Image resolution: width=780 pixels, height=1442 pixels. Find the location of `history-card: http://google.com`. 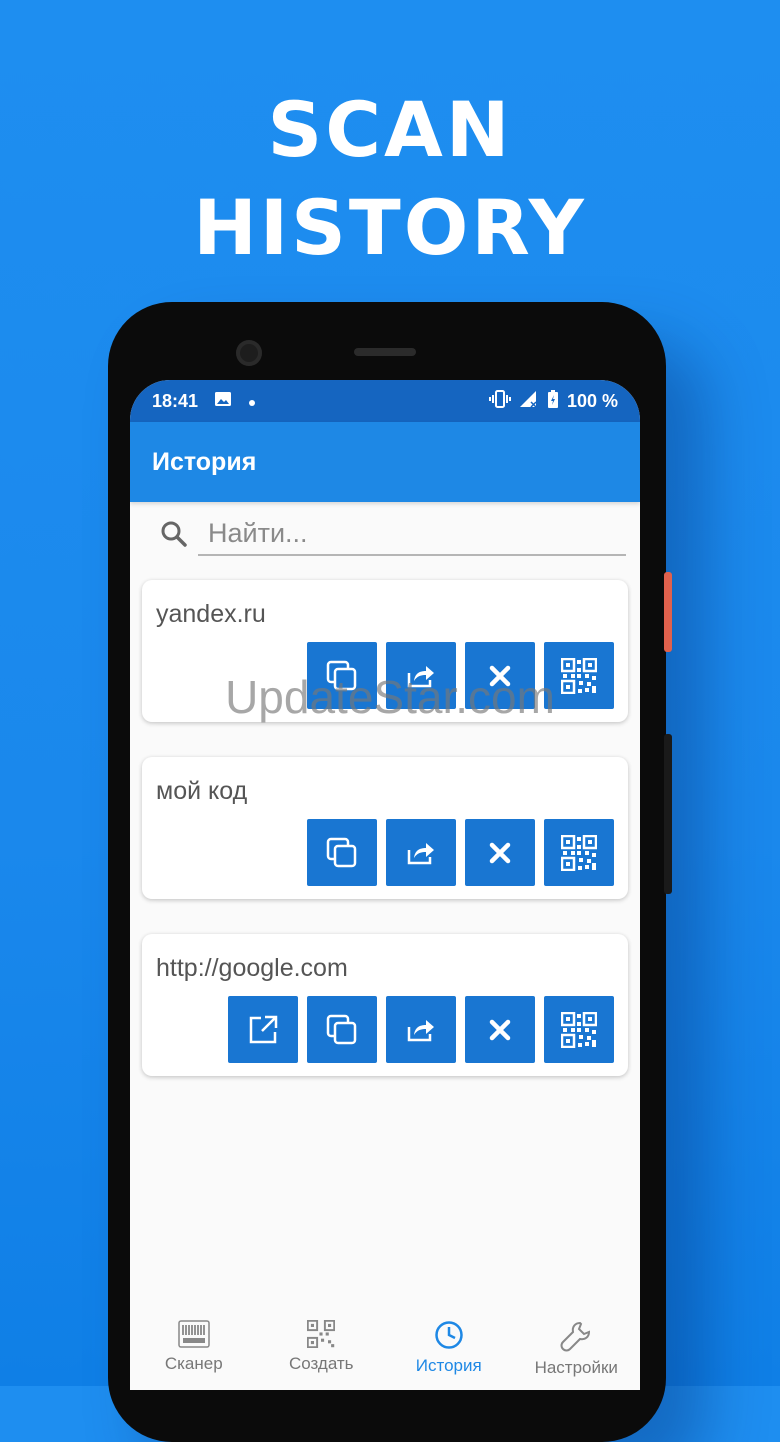

history-card: http://google.com is located at coordinates (385, 1005).